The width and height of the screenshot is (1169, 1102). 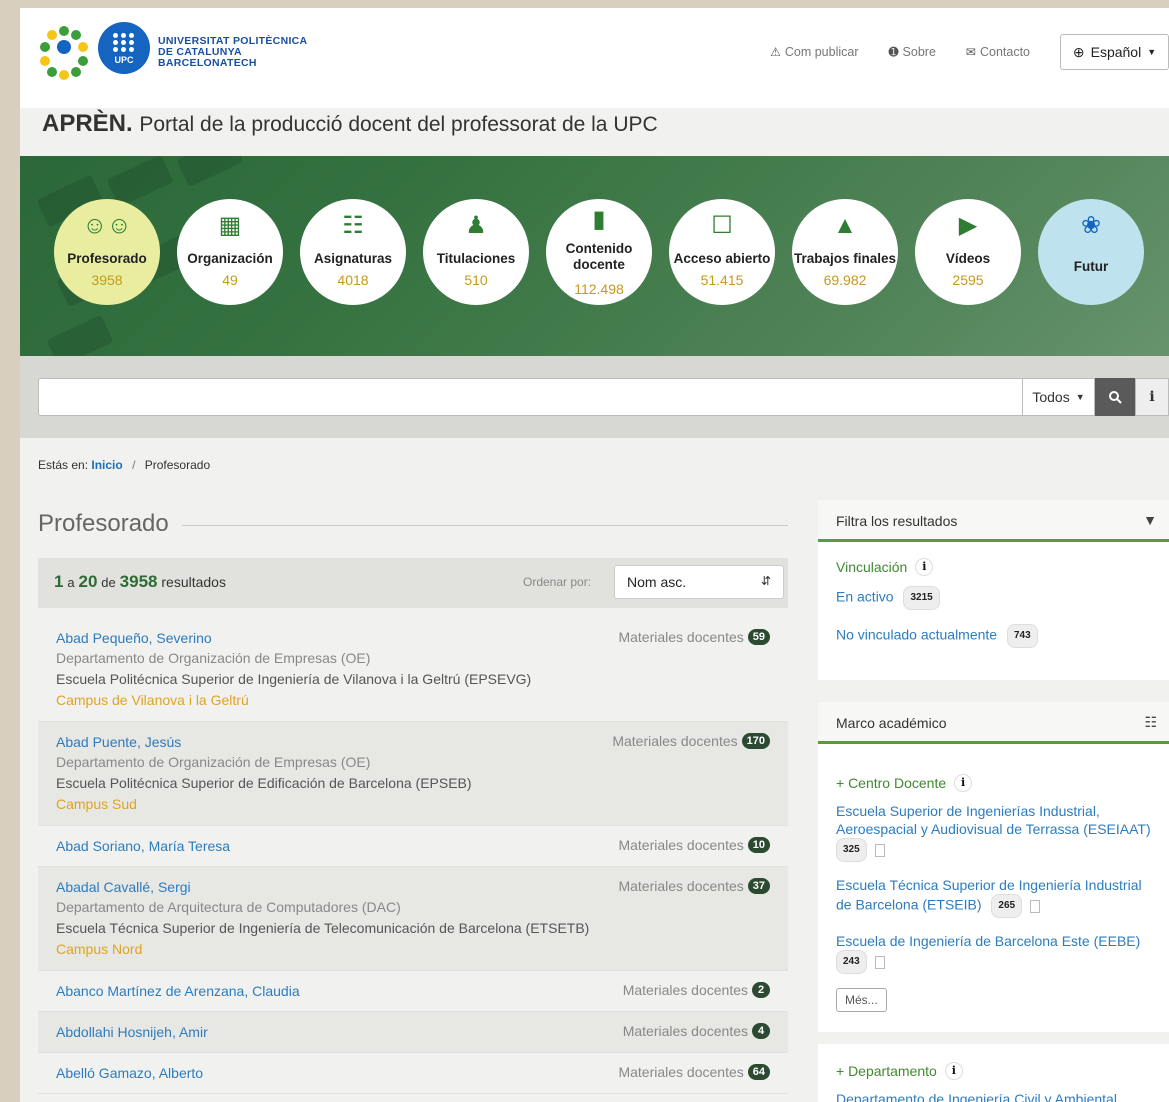 What do you see at coordinates (59, 581) in the screenshot?
I see `results-from: 1` at bounding box center [59, 581].